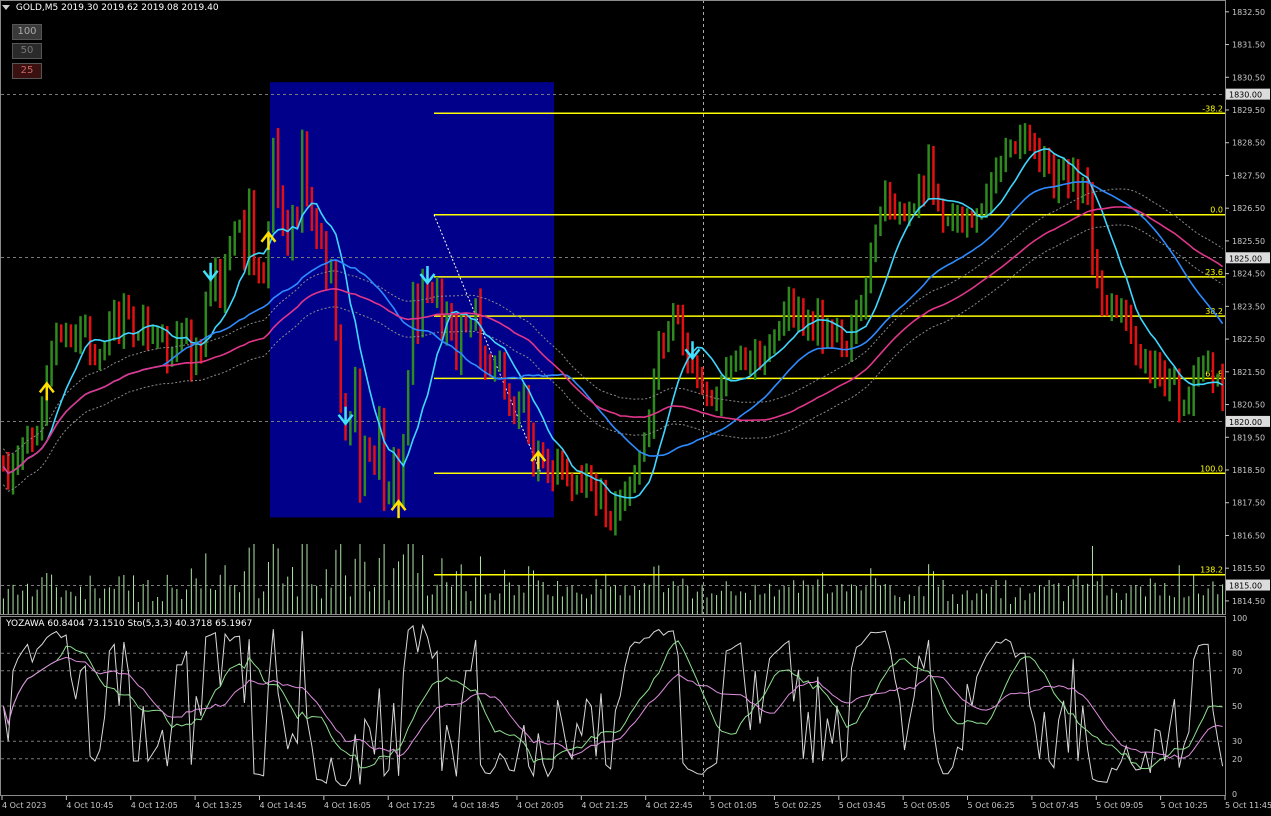  What do you see at coordinates (27, 71) in the screenshot?
I see `button-25: 25` at bounding box center [27, 71].